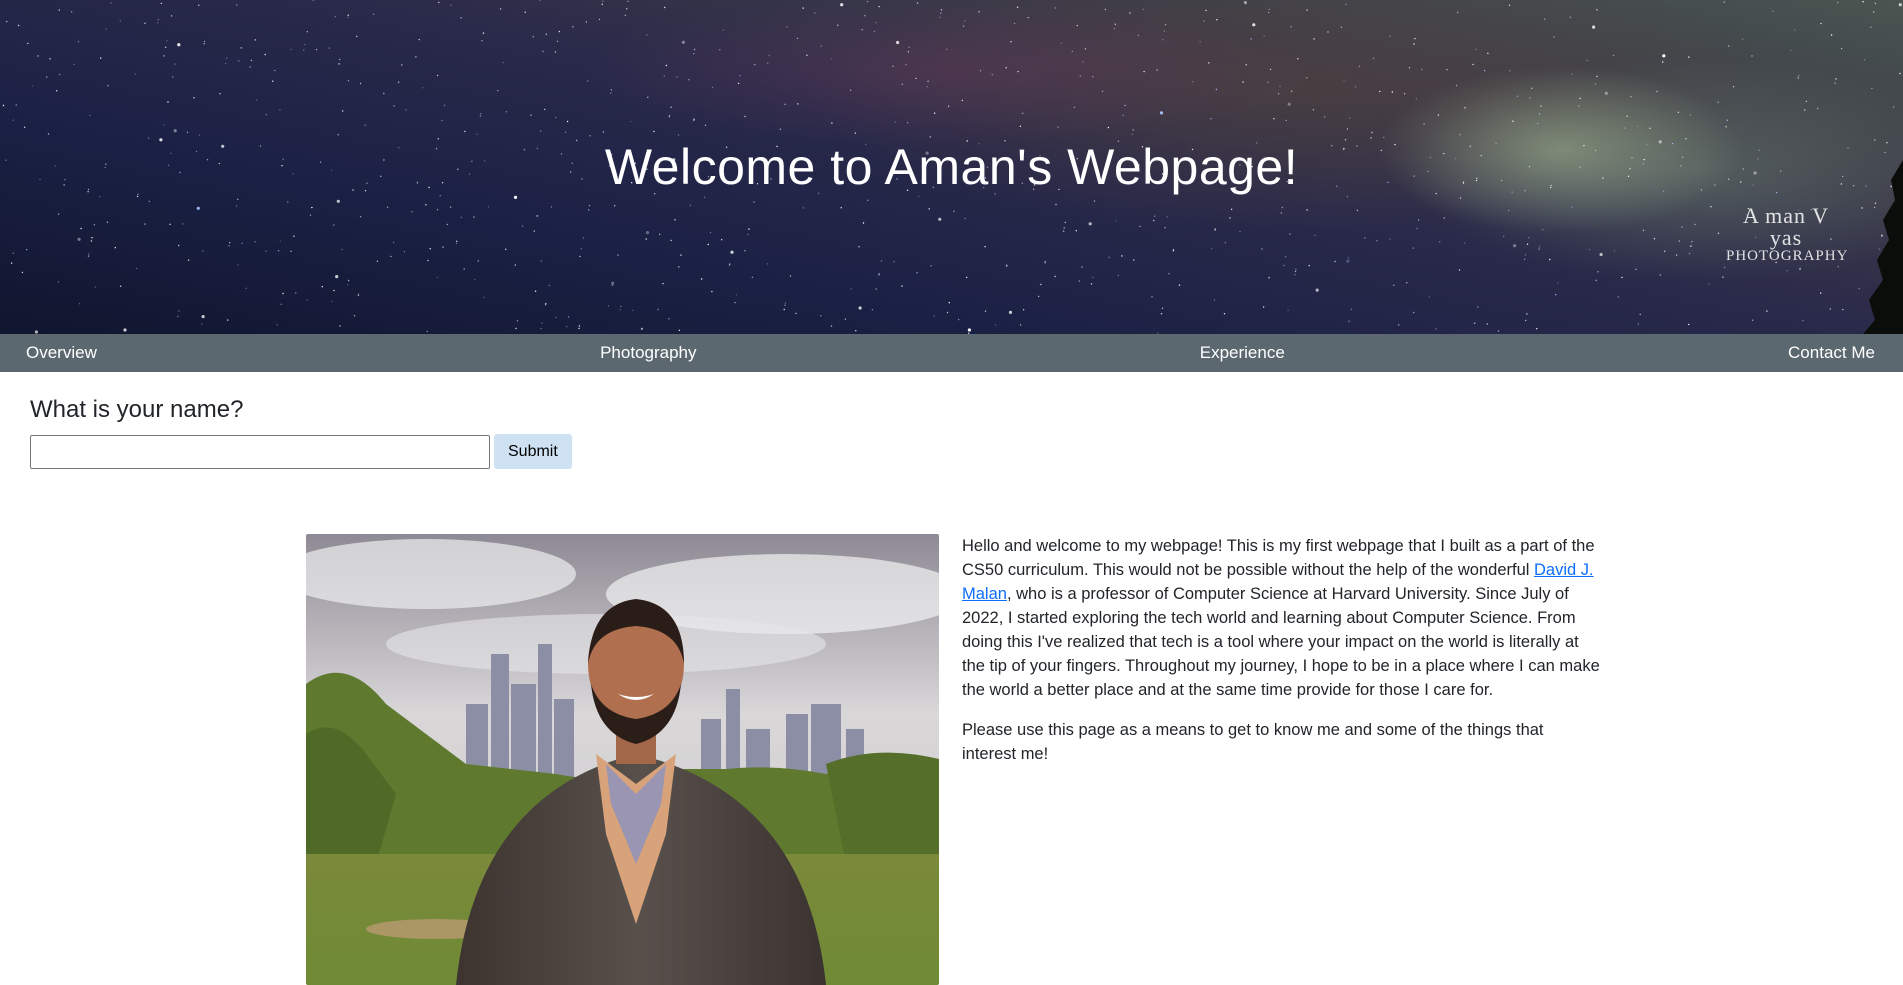 The height and width of the screenshot is (985, 1903). I want to click on page-title: Welcome to Aman's Webpage!, so click(951, 167).